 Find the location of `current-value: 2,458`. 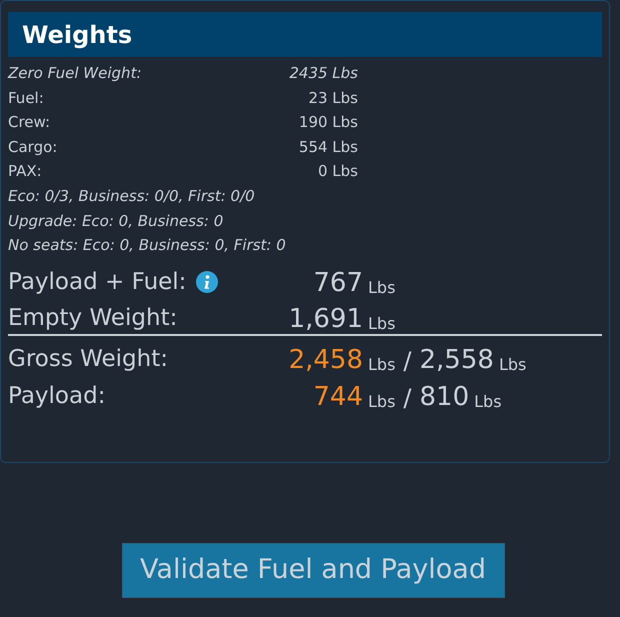

current-value: 2,458 is located at coordinates (325, 359).